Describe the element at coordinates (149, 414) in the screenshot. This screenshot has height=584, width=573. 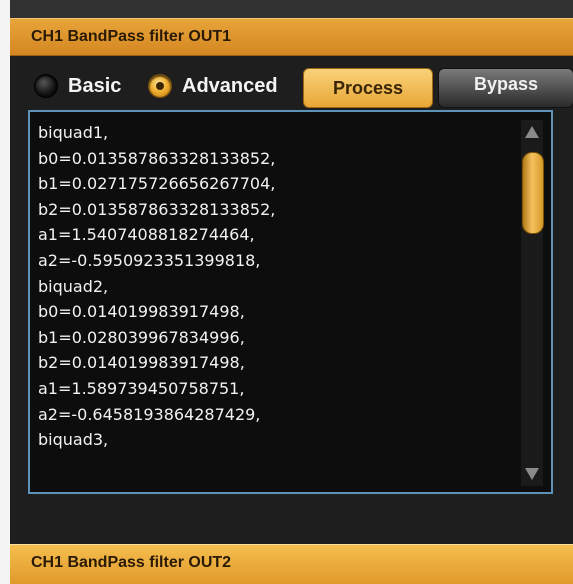
I see `coefficient-line: a2=-0.6458193864287429,` at that location.